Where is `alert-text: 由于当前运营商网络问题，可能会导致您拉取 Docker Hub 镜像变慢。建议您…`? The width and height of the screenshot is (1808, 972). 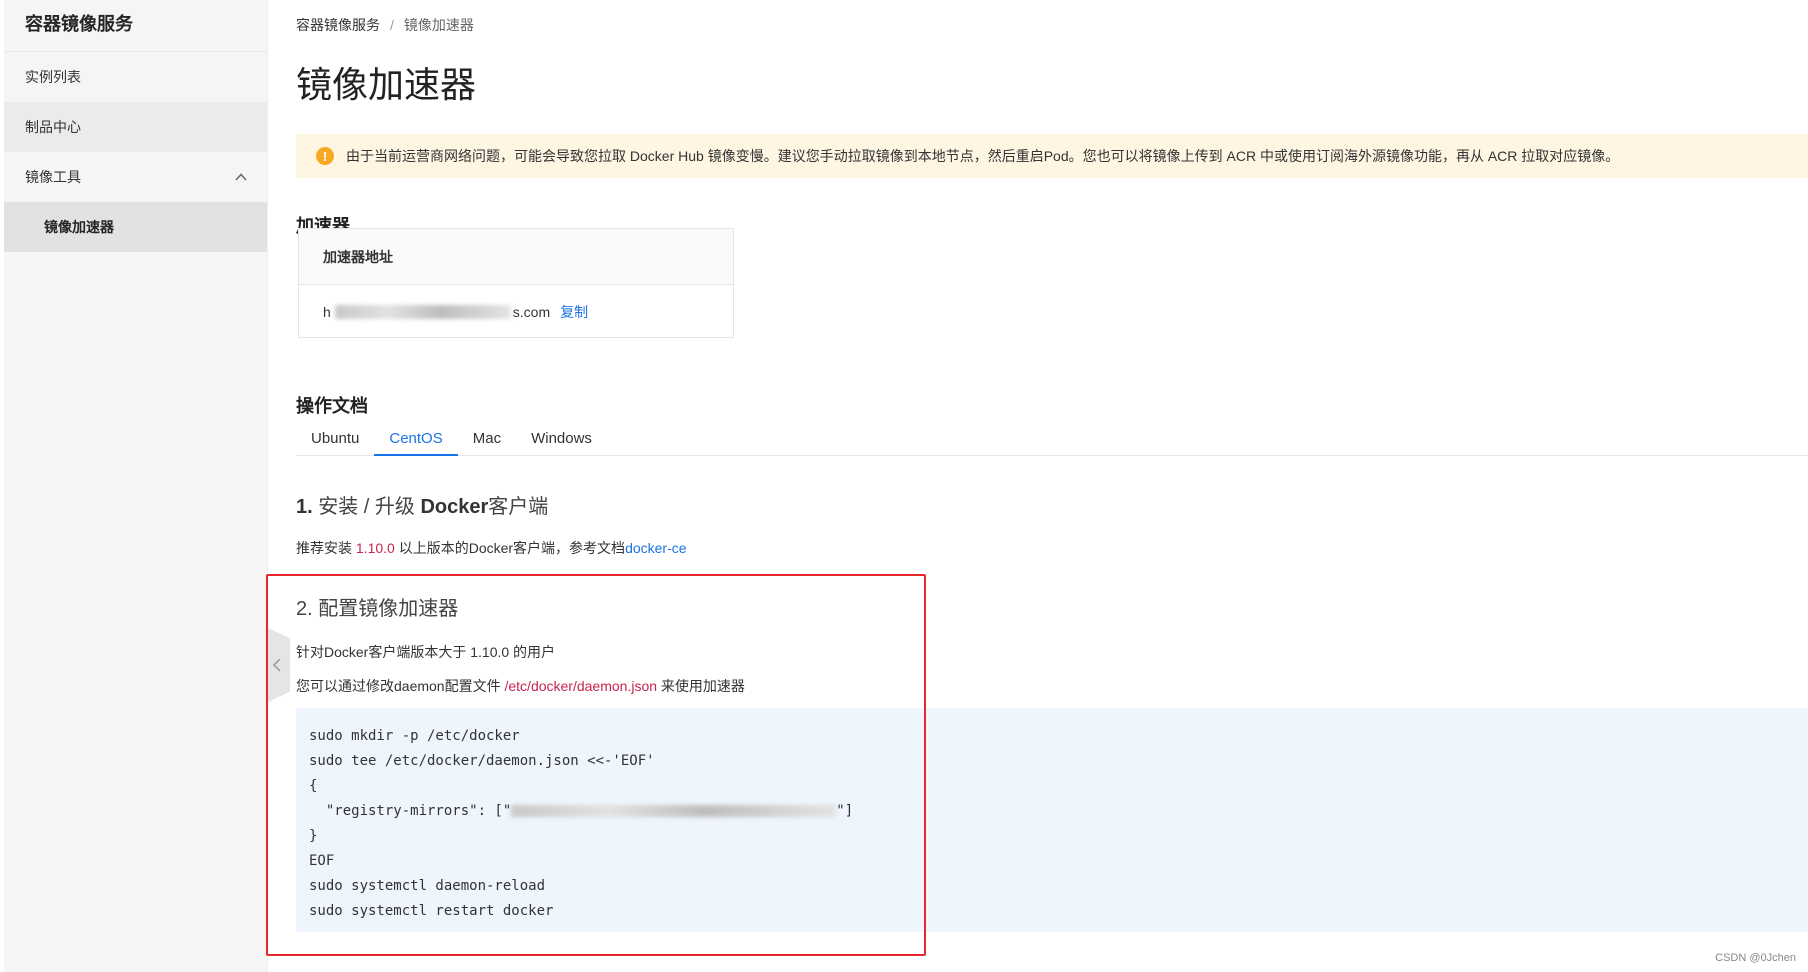 alert-text: 由于当前运营商网络问题，可能会导致您拉取 Docker Hub 镜像变慢。建议您… is located at coordinates (983, 156).